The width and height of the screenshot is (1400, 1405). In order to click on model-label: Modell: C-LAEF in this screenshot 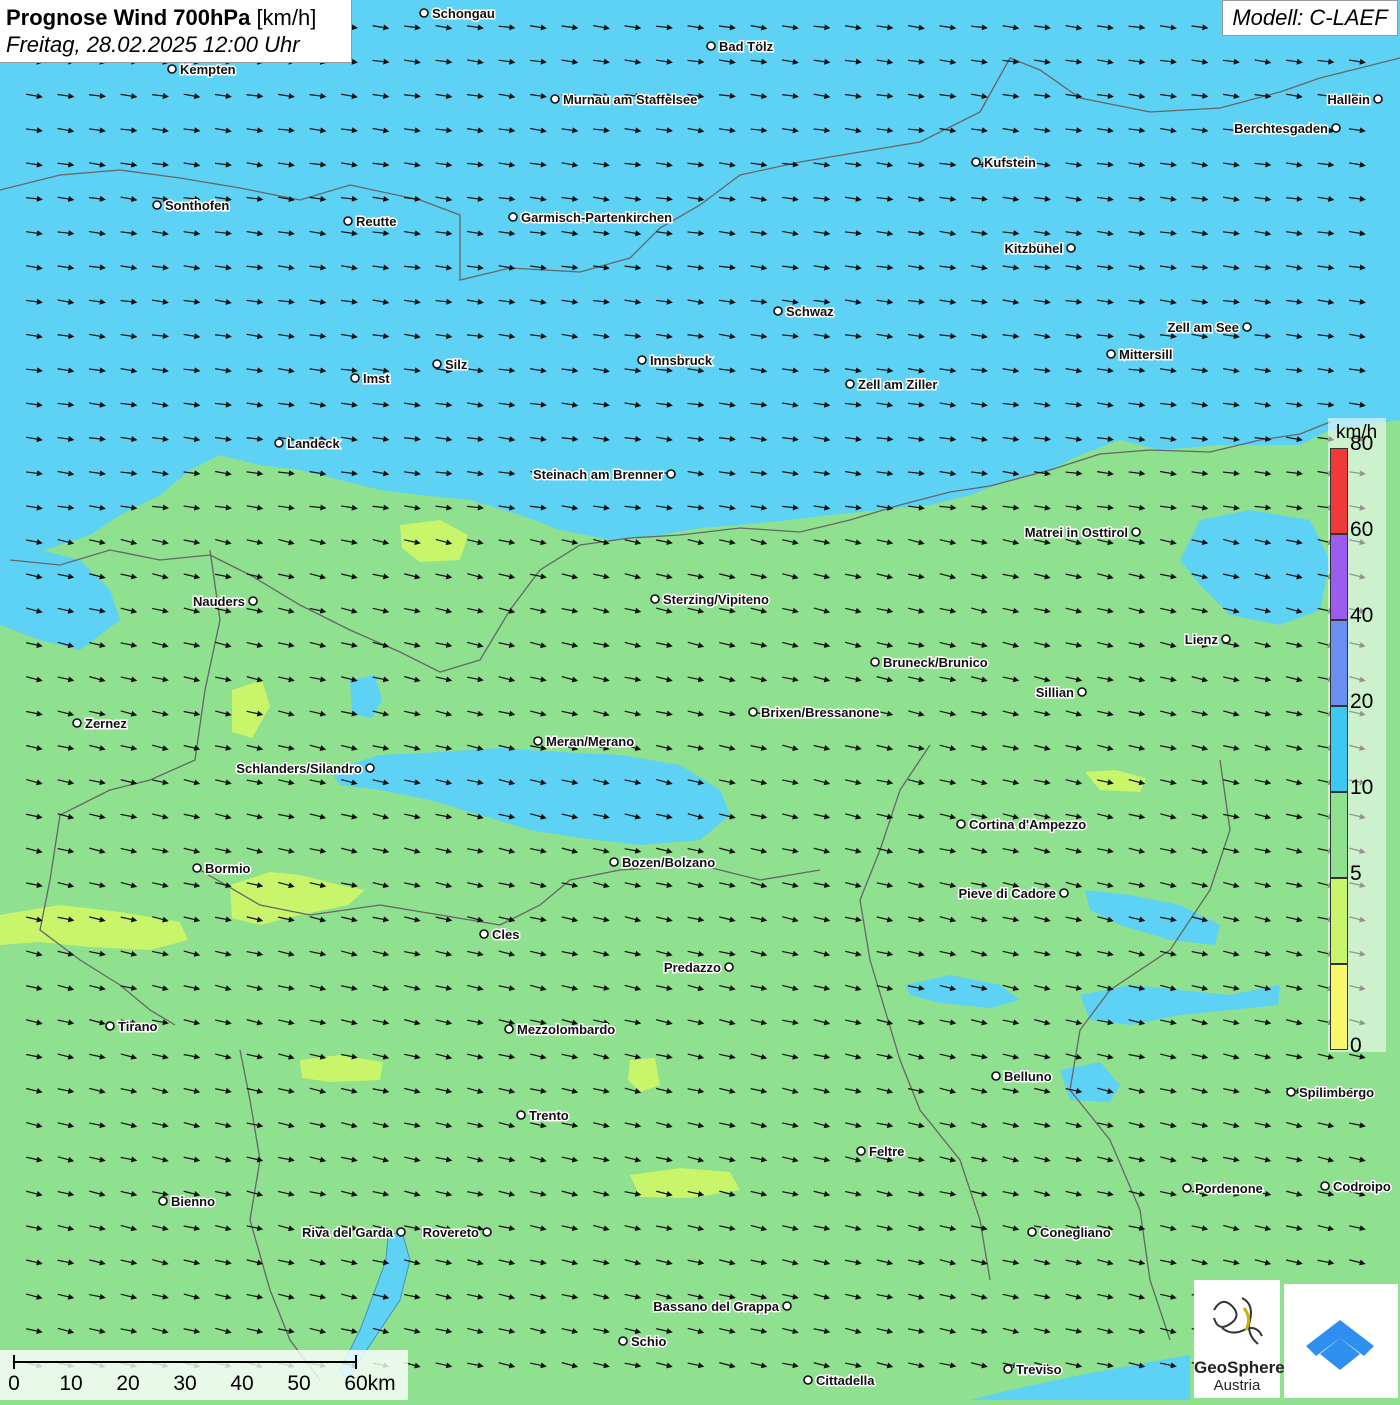, I will do `click(1310, 18)`.